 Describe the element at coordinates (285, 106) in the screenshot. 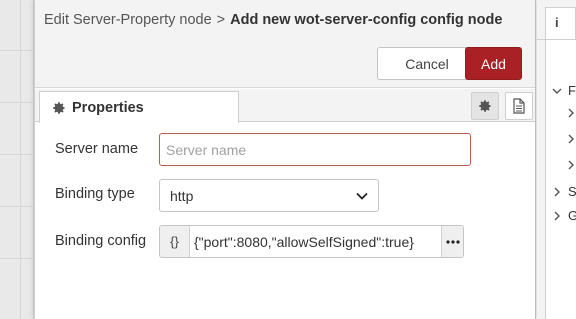

I see `tab-bar: Properties` at that location.